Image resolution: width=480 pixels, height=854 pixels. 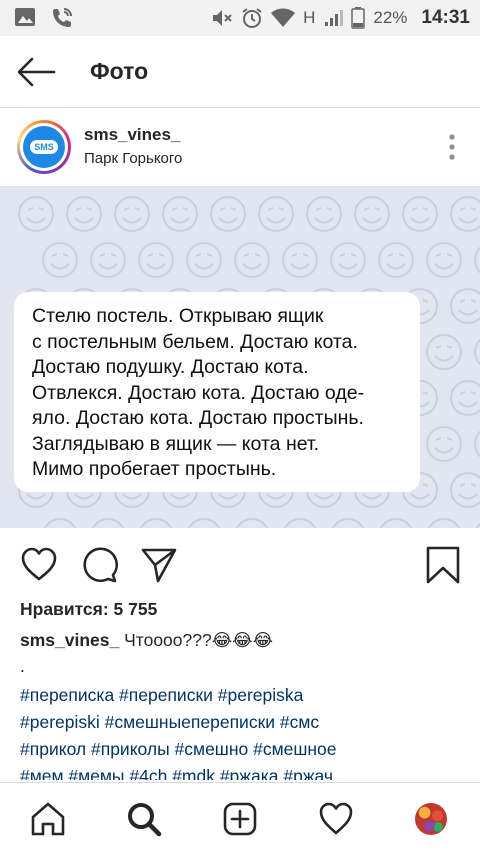 I want to click on search-icon, so click(x=144, y=819).